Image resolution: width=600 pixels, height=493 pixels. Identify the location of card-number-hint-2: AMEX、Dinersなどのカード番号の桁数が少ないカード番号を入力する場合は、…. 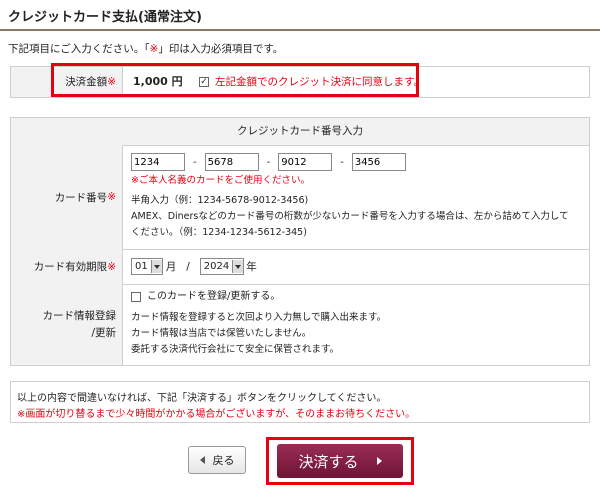
(350, 216).